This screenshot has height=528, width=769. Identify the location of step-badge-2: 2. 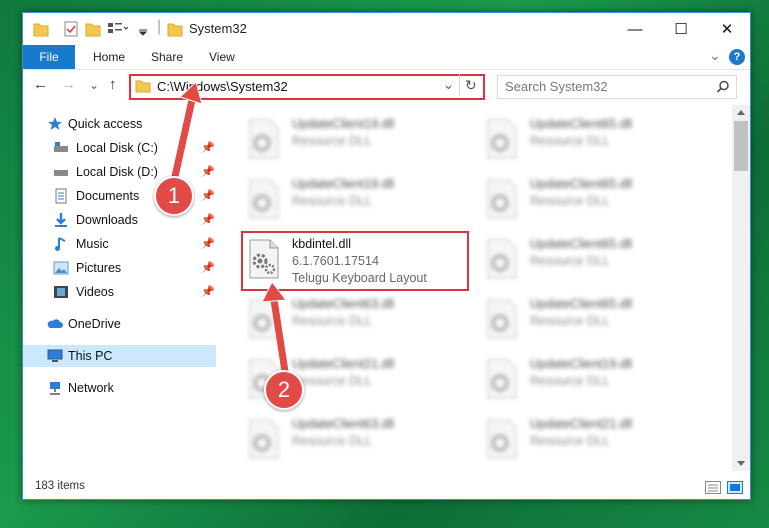
(284, 390).